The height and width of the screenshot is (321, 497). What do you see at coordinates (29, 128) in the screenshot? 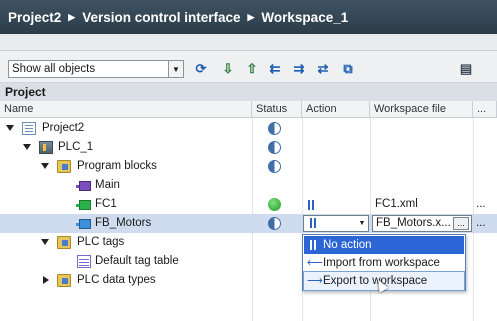
I see `project-icon` at bounding box center [29, 128].